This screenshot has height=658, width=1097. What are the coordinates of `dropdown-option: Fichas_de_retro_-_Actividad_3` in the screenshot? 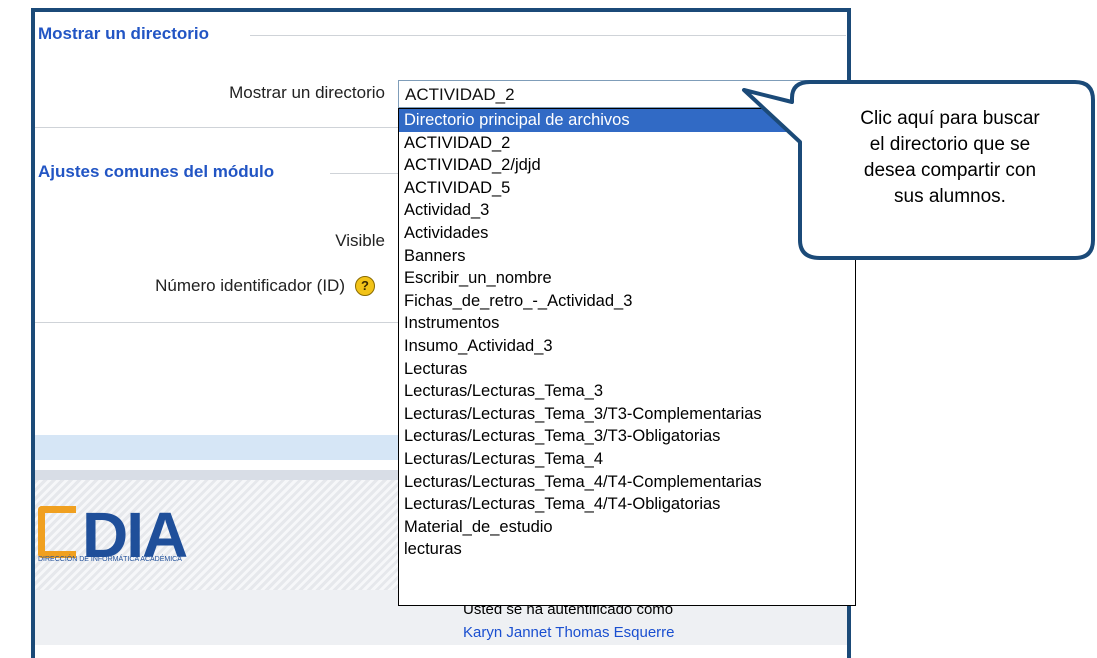 It's located at (627, 301).